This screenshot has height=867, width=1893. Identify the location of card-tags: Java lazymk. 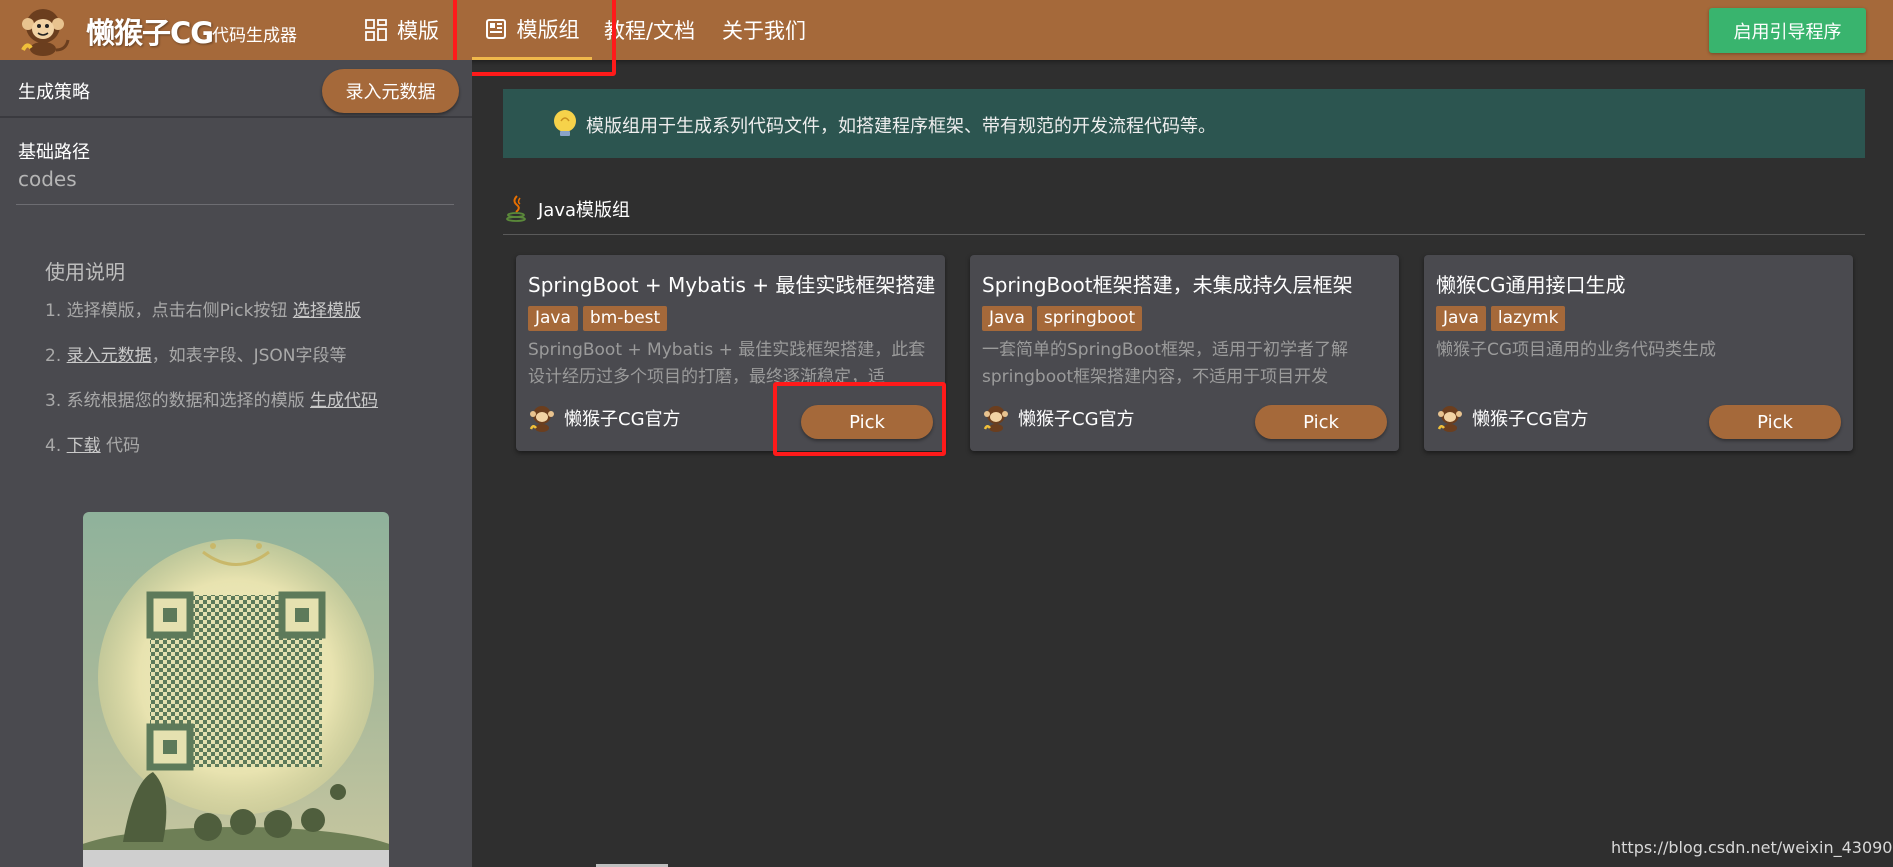
(1501, 318).